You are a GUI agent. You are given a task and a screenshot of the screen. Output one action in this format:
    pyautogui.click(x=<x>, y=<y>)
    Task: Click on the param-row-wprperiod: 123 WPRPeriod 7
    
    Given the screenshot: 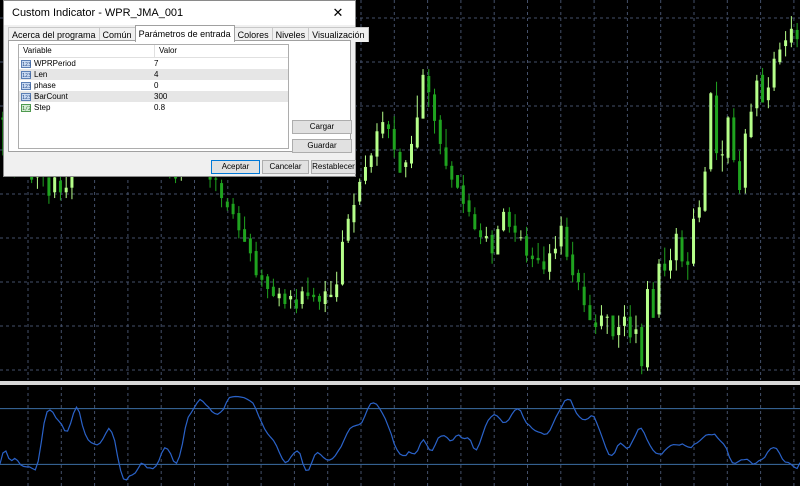 What is the action you would take?
    pyautogui.click(x=153, y=63)
    